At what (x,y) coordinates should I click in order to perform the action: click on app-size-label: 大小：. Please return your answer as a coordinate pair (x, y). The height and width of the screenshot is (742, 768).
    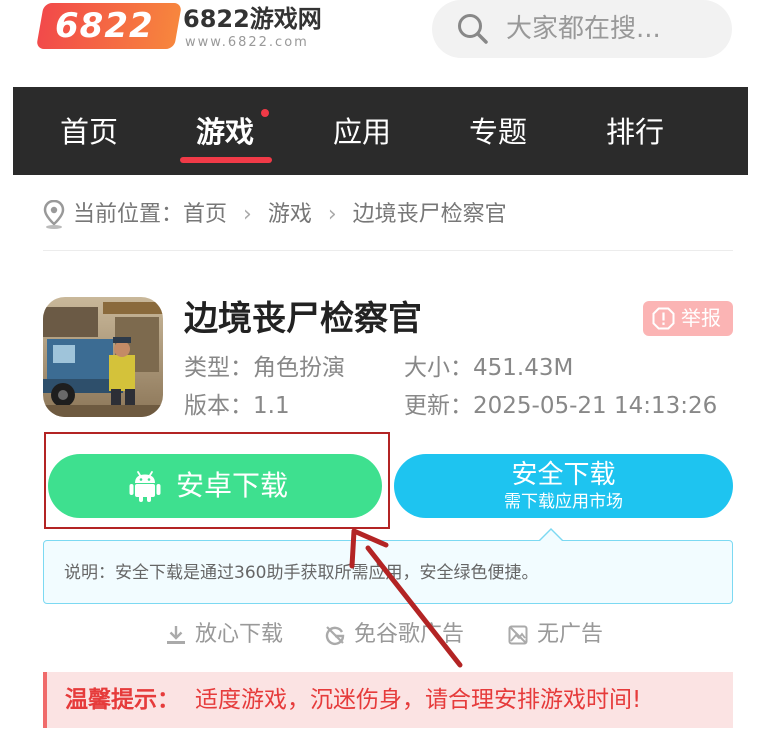
    Looking at the image, I should click on (438, 368).